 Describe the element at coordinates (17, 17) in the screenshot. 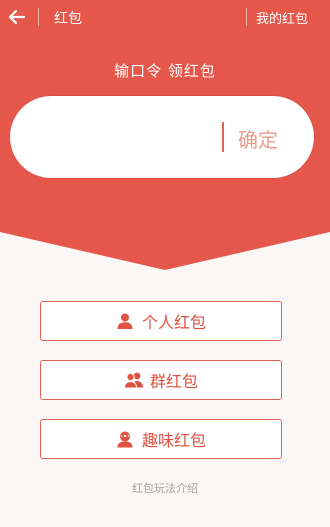

I see `arrow-left-icon` at that location.